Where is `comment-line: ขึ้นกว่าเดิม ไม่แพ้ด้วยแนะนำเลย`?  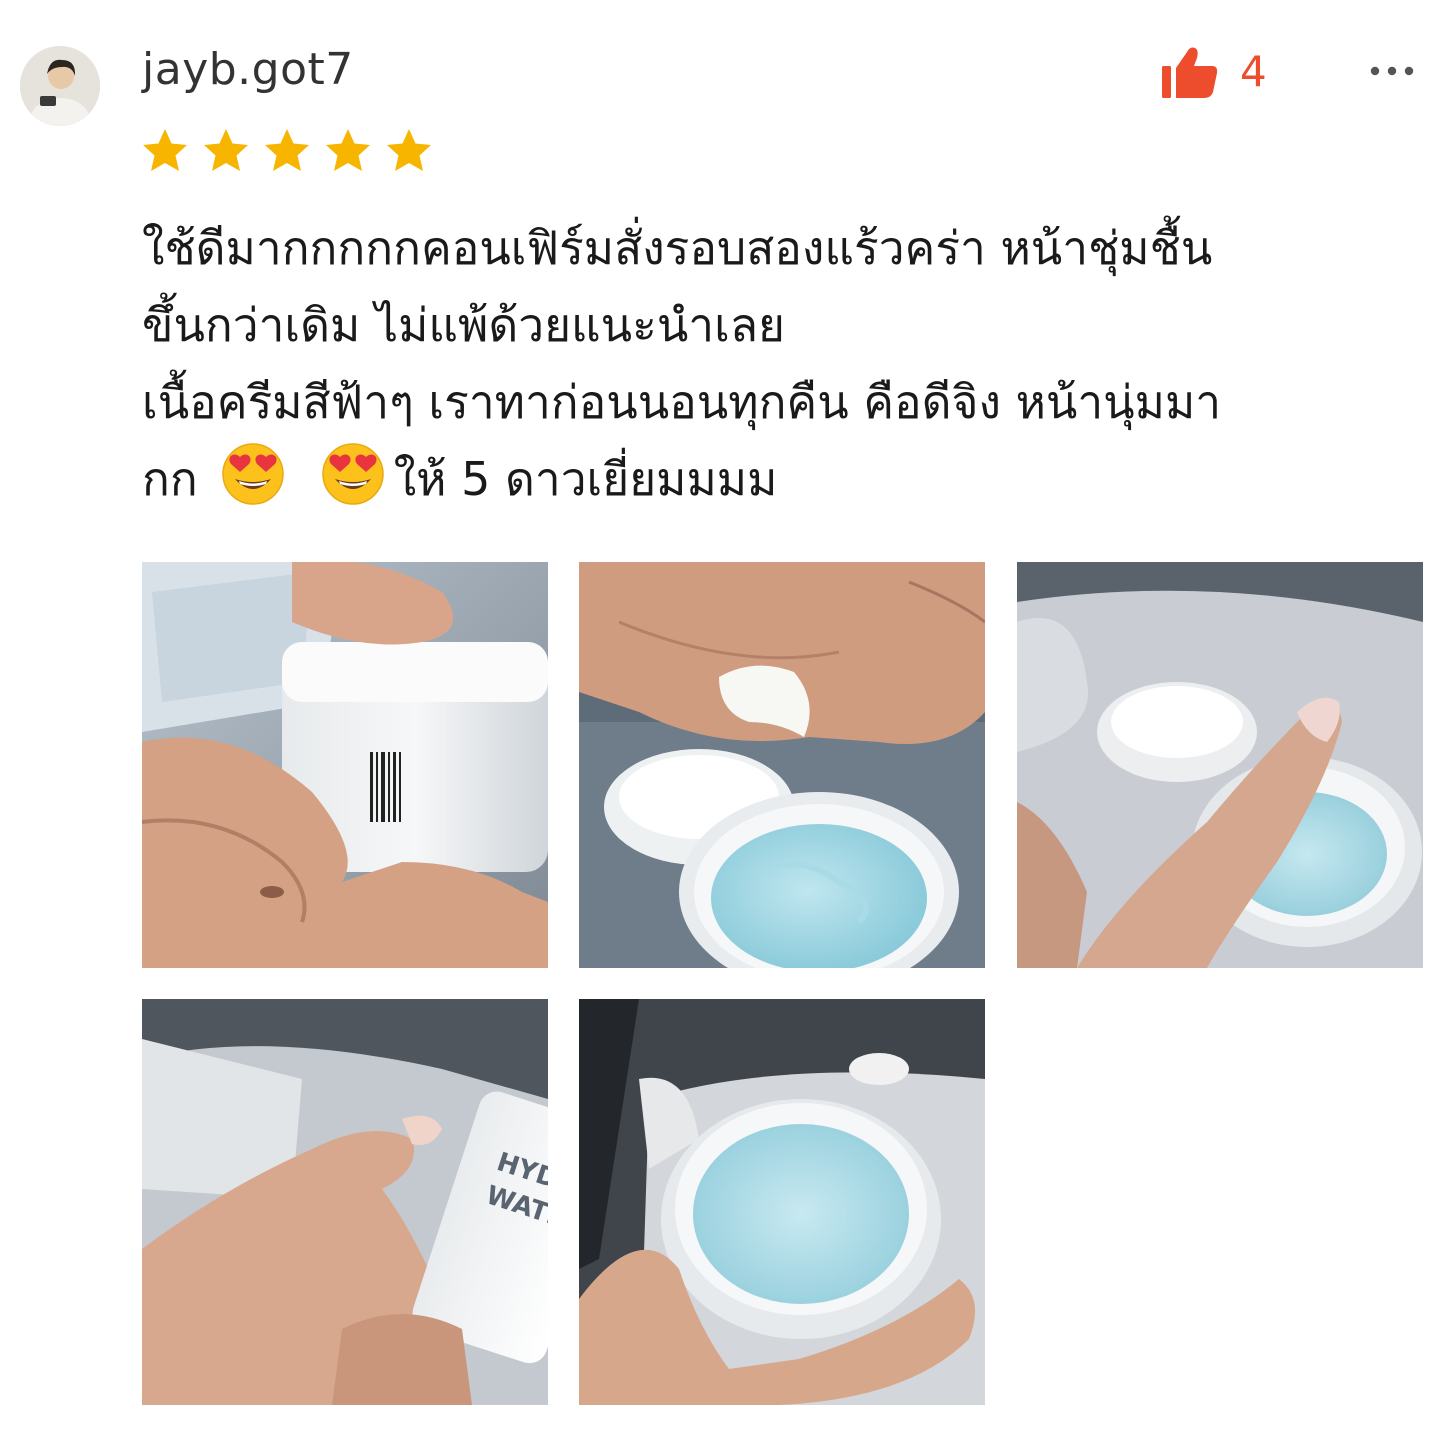
comment-line: ขึ้นกว่าเดิม ไม่แพ้ด้วยแนะนำเลย is located at coordinates (463, 325).